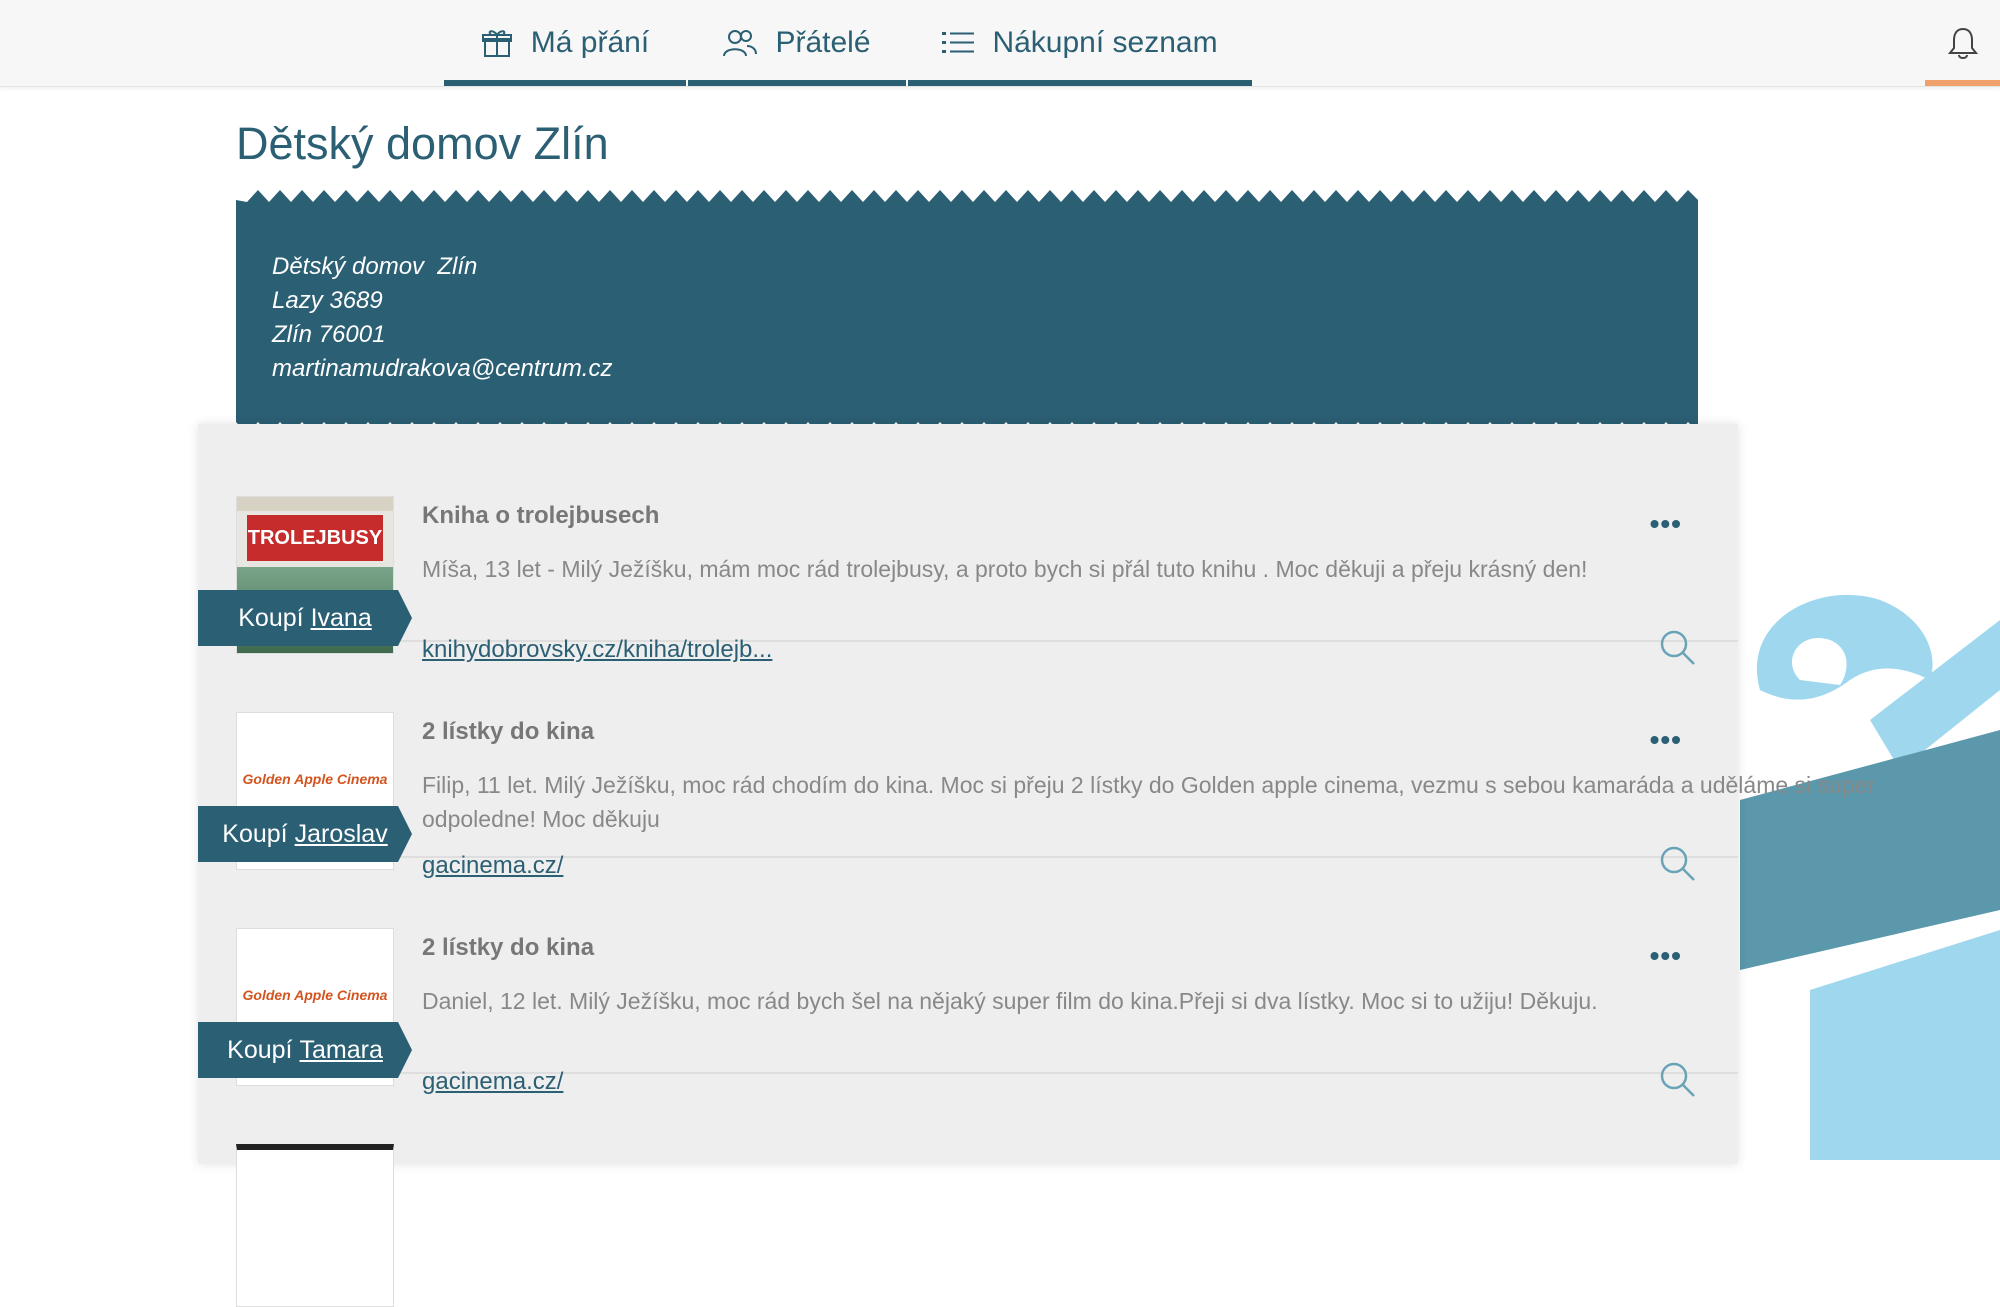  What do you see at coordinates (496, 43) in the screenshot?
I see `gift-icon` at bounding box center [496, 43].